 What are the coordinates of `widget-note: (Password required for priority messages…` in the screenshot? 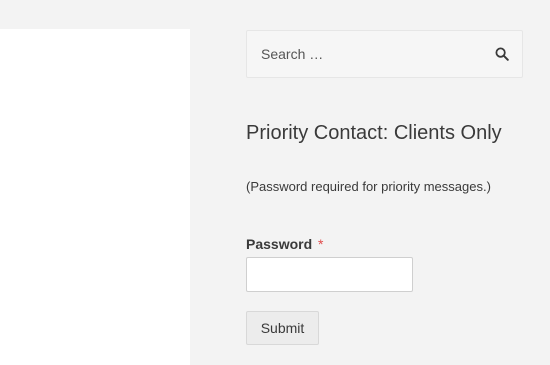 It's located at (368, 186).